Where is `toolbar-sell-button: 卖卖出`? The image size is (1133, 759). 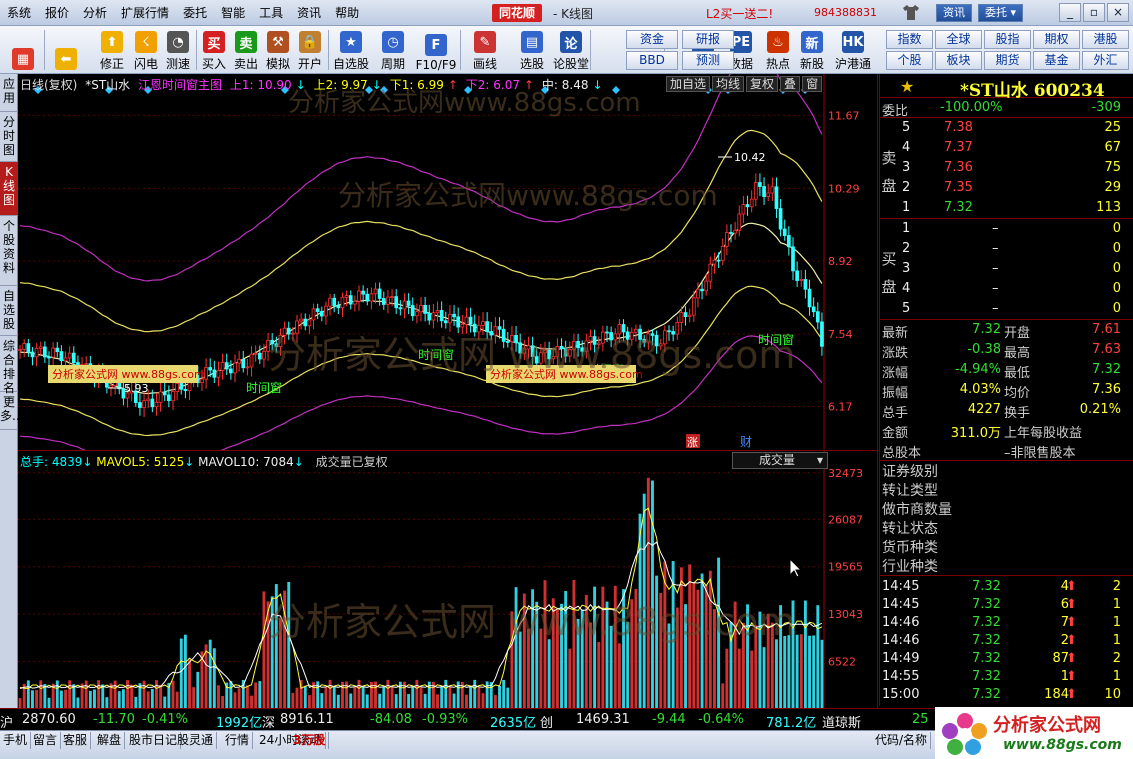
toolbar-sell-button: 卖卖出 is located at coordinates (246, 50).